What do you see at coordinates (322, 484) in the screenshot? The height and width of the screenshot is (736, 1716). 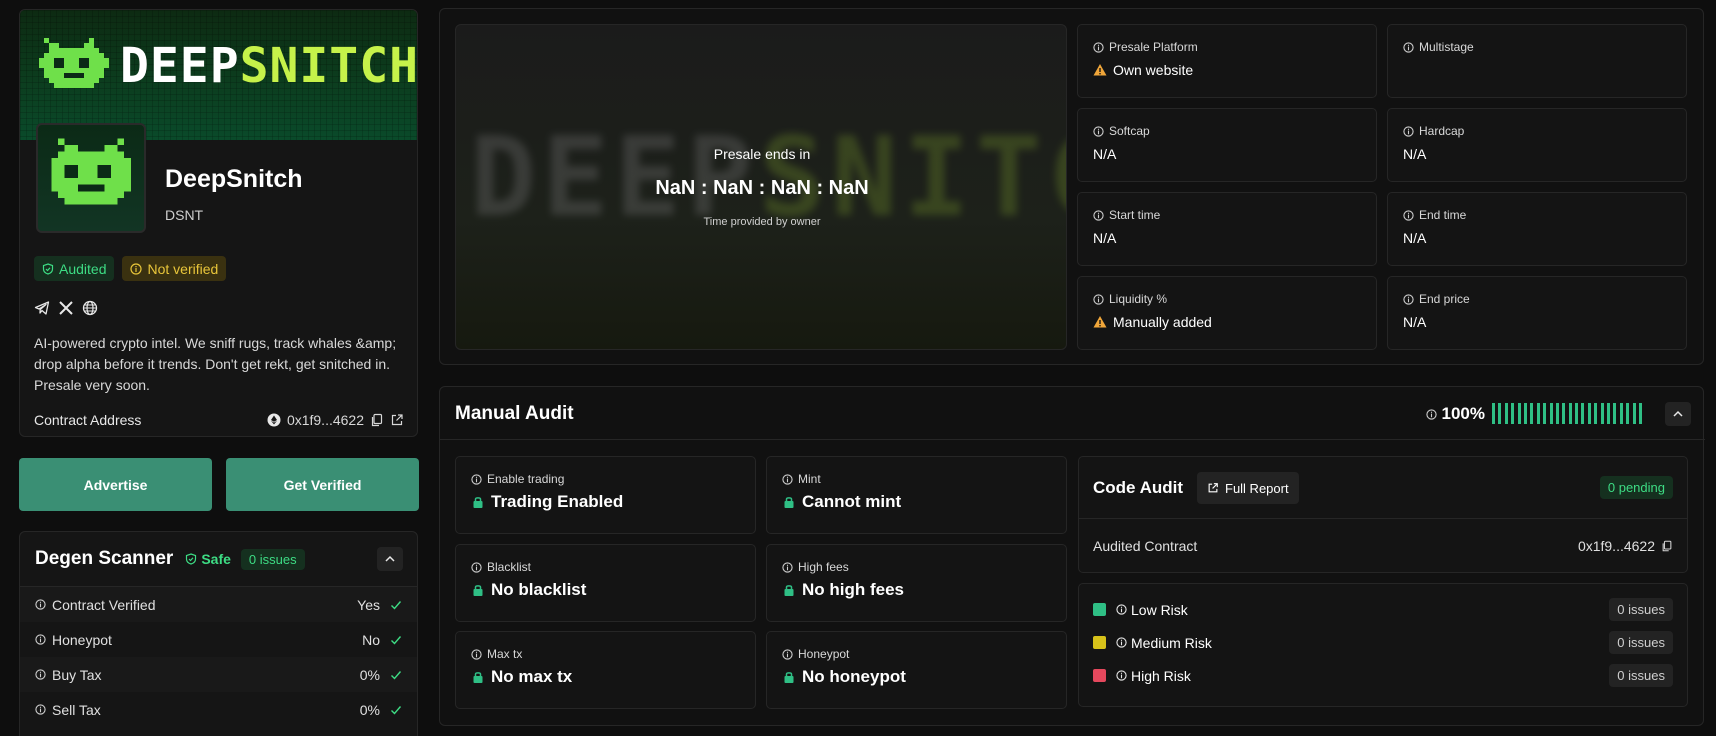 I see `get-verified-button: Get Verified` at bounding box center [322, 484].